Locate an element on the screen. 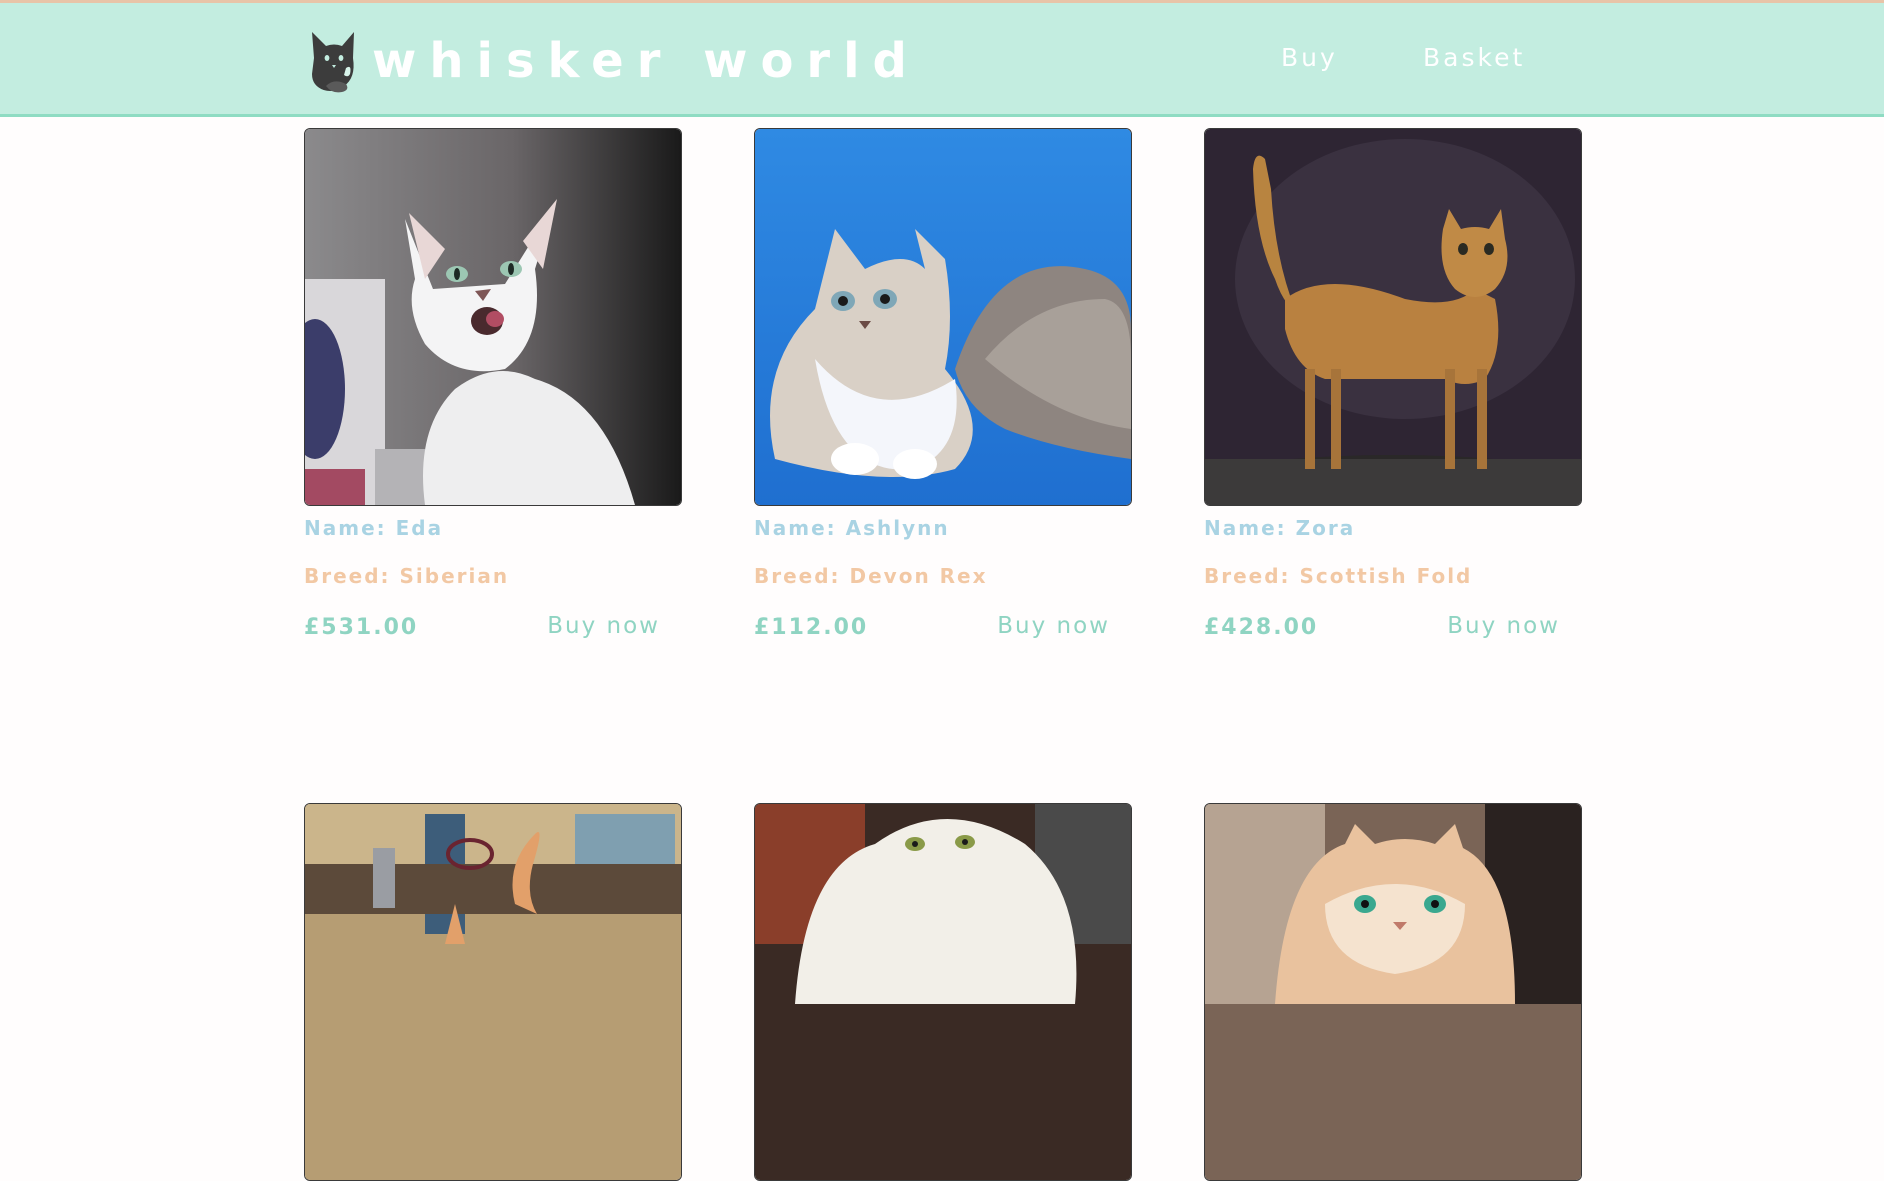 The width and height of the screenshot is (1884, 1181). product-price: £428.00 is located at coordinates (1261, 627).